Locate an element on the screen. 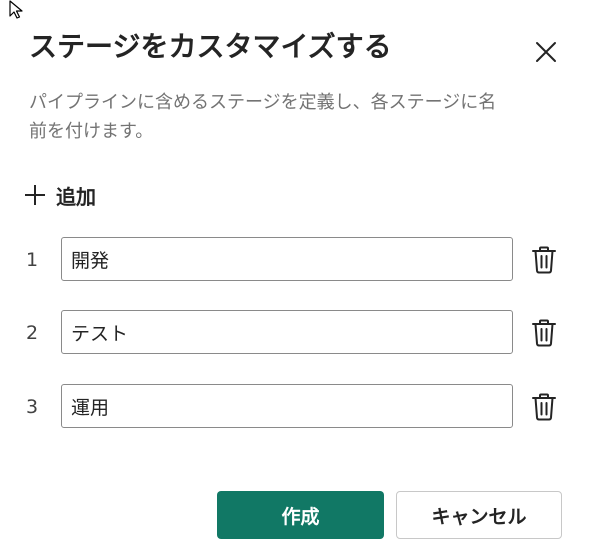 The width and height of the screenshot is (591, 560). stage-number: 3 is located at coordinates (32, 407).